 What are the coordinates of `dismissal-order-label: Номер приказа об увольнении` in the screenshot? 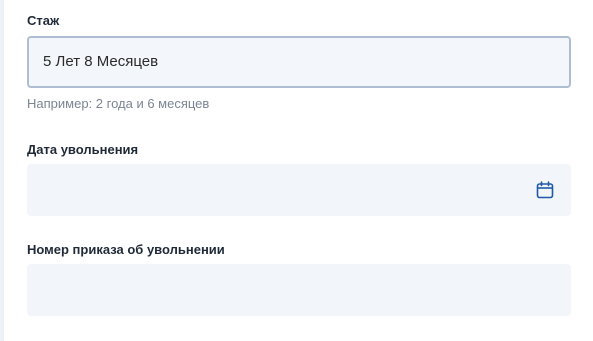 It's located at (126, 249).